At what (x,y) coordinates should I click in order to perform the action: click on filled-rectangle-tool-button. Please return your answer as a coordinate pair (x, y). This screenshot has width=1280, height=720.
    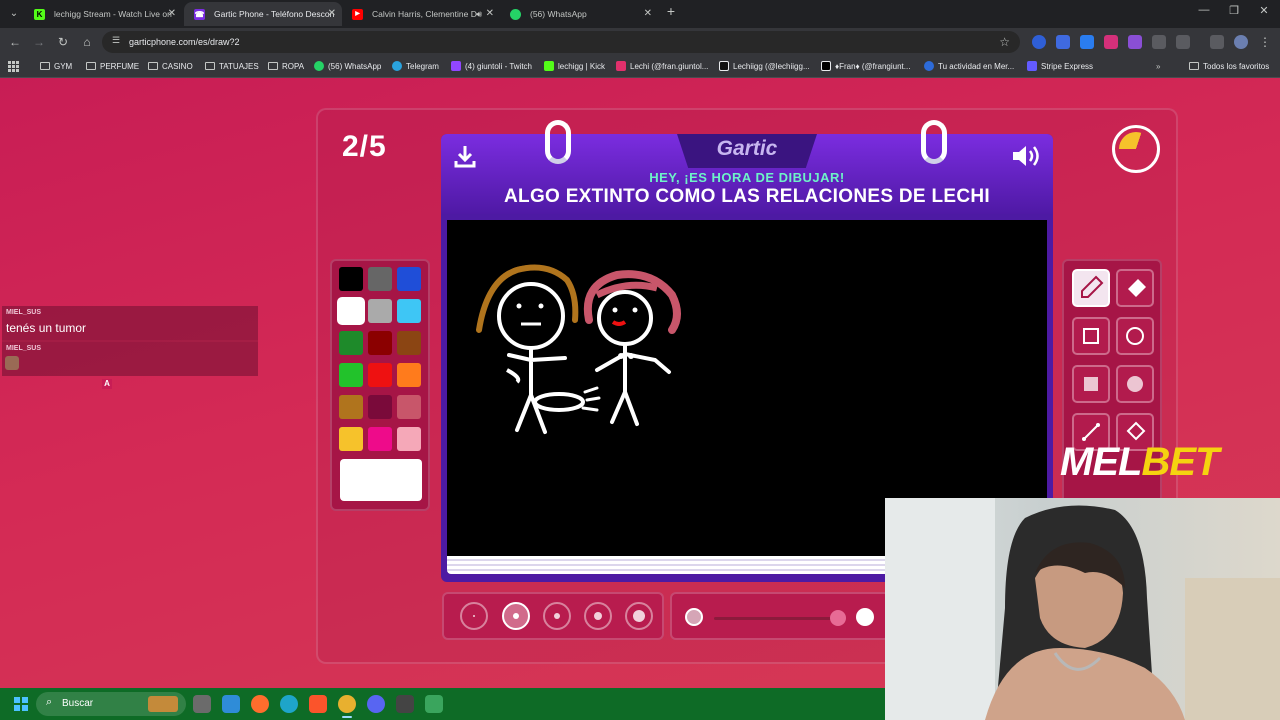
    Looking at the image, I should click on (1091, 384).